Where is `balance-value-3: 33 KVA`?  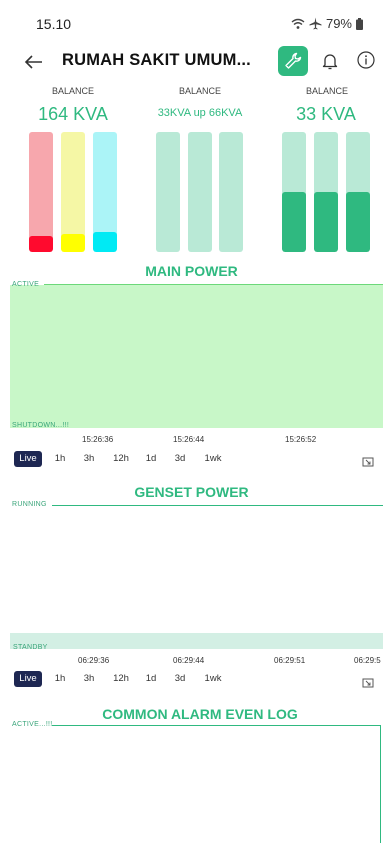
balance-value-3: 33 KVA is located at coordinates (326, 114).